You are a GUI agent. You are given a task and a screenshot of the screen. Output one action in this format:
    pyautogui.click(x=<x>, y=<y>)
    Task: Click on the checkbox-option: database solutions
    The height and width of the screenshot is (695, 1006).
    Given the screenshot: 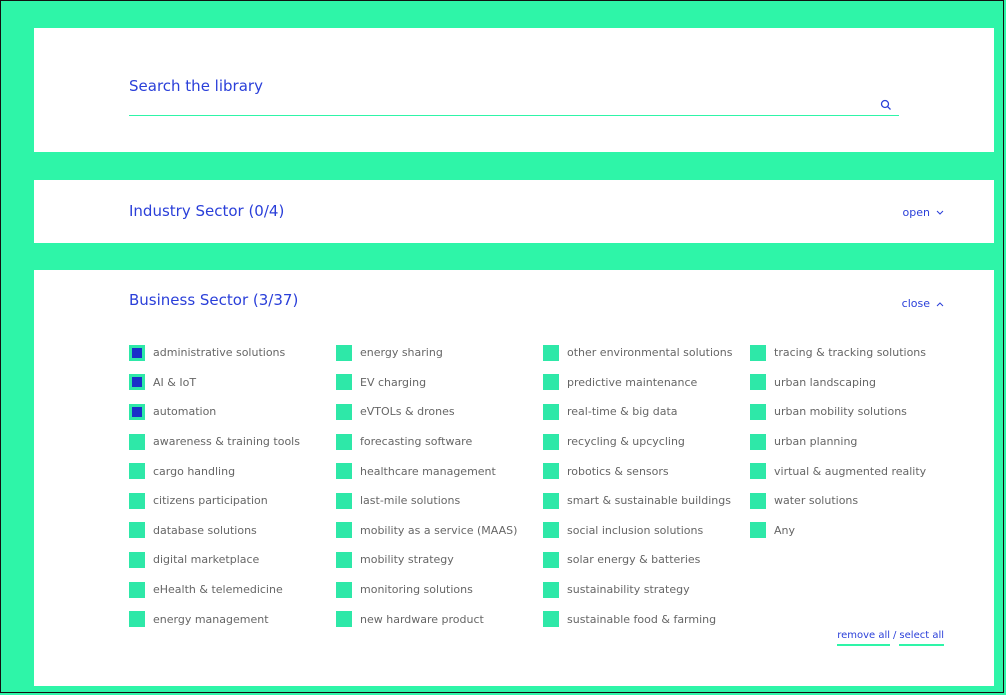 What is the action you would take?
    pyautogui.click(x=232, y=531)
    